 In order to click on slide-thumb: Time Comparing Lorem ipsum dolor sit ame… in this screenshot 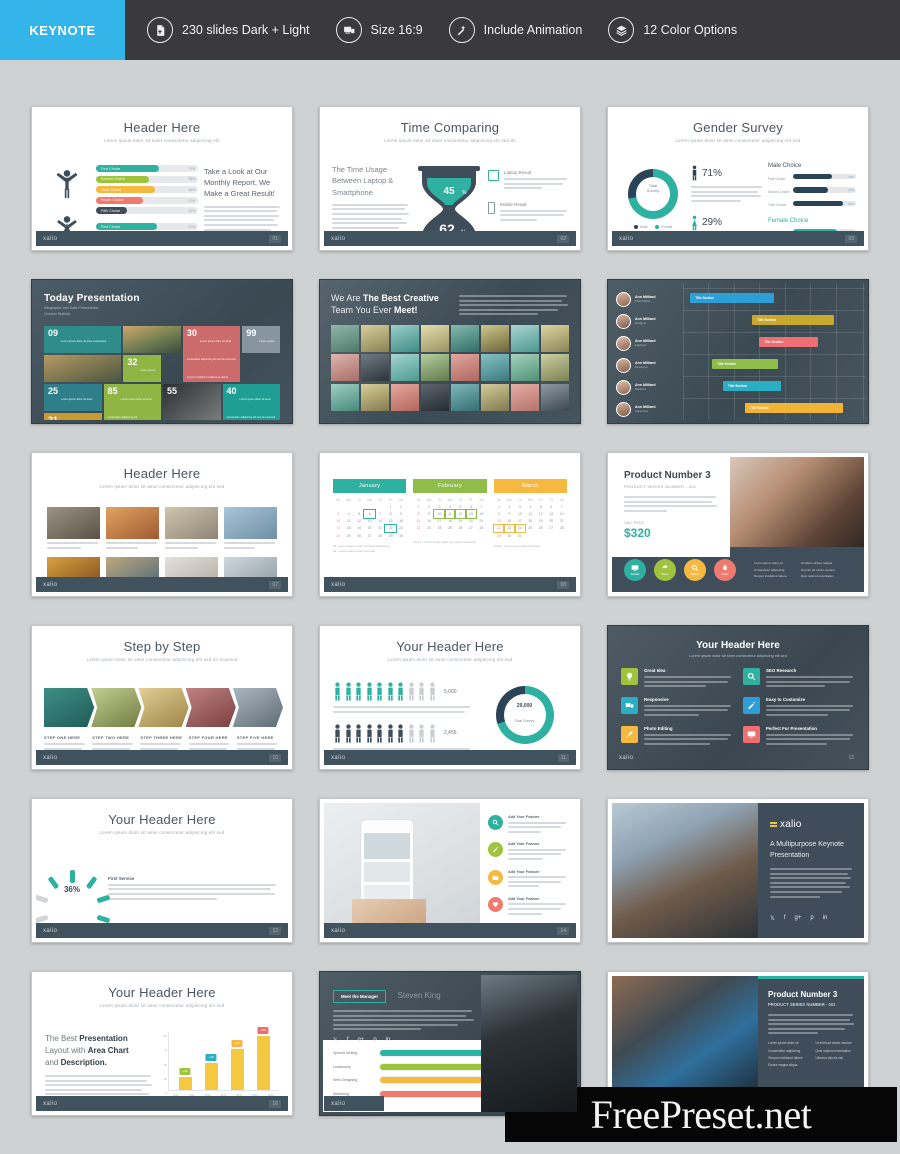, I will do `click(450, 178)`.